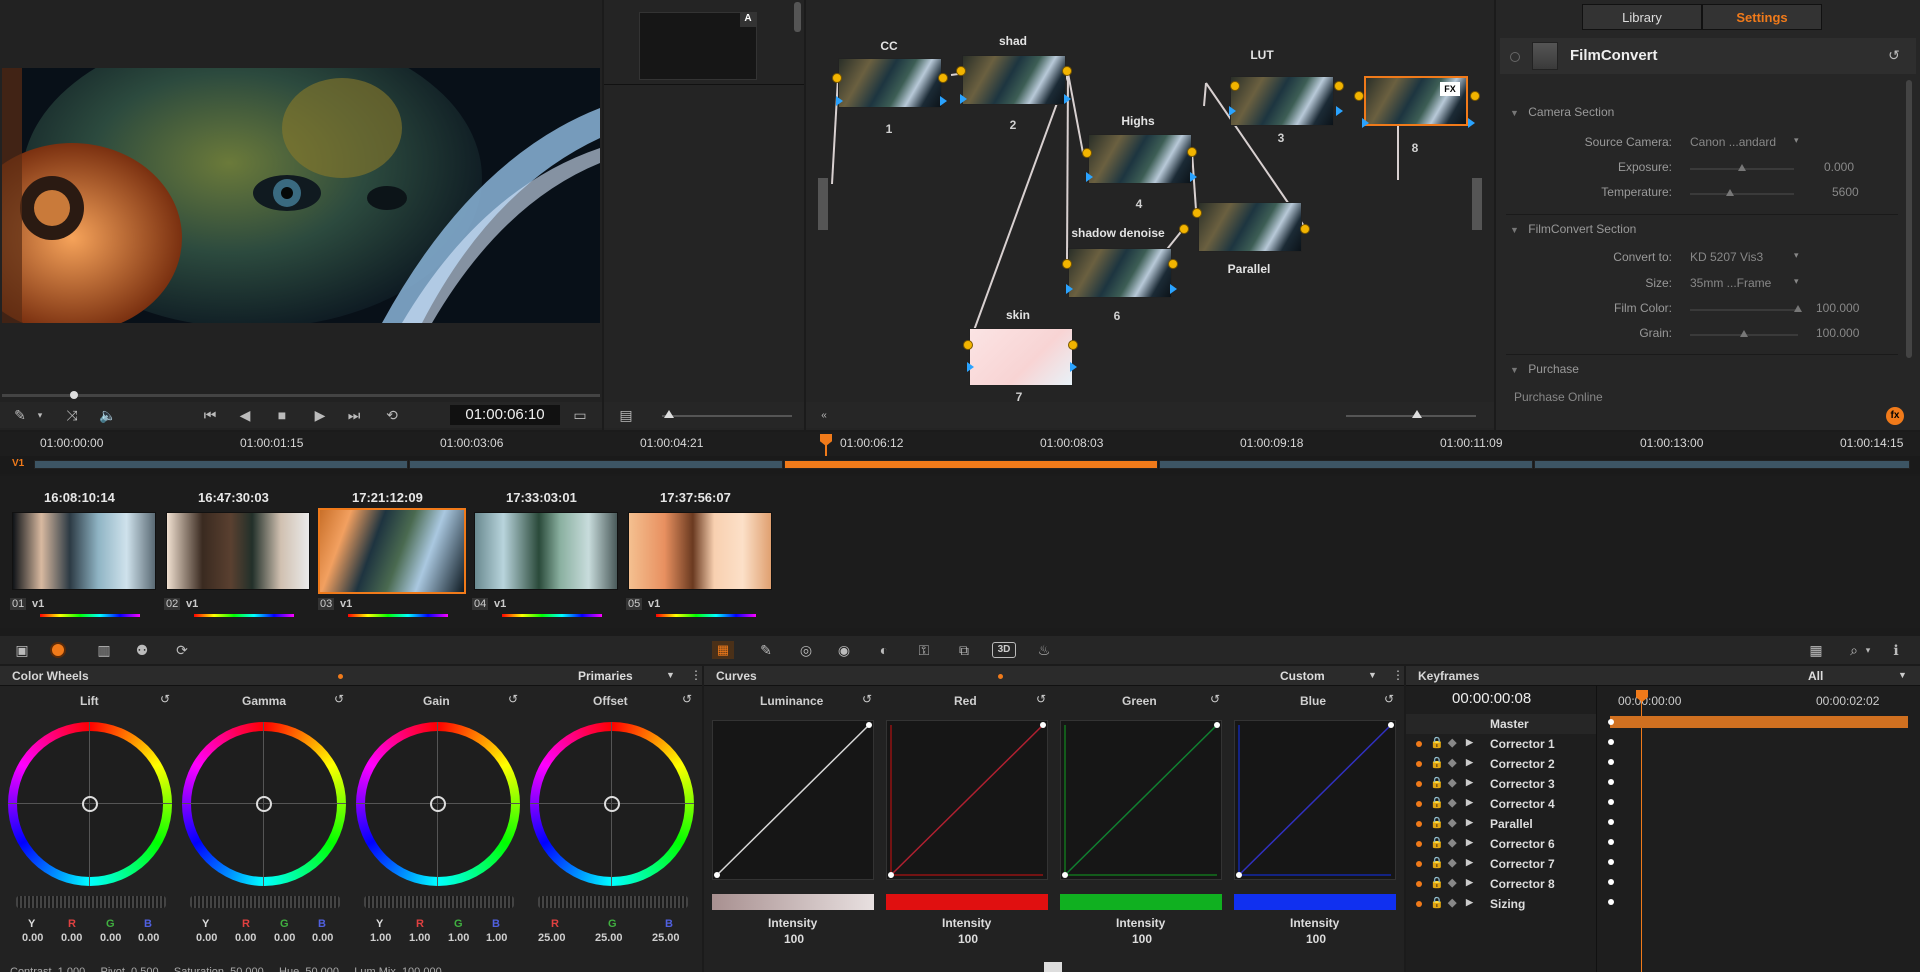 This screenshot has height=972, width=1920. Describe the element at coordinates (1733, 142) in the screenshot. I see `source-camera-dropdown: Canon ...andard` at that location.